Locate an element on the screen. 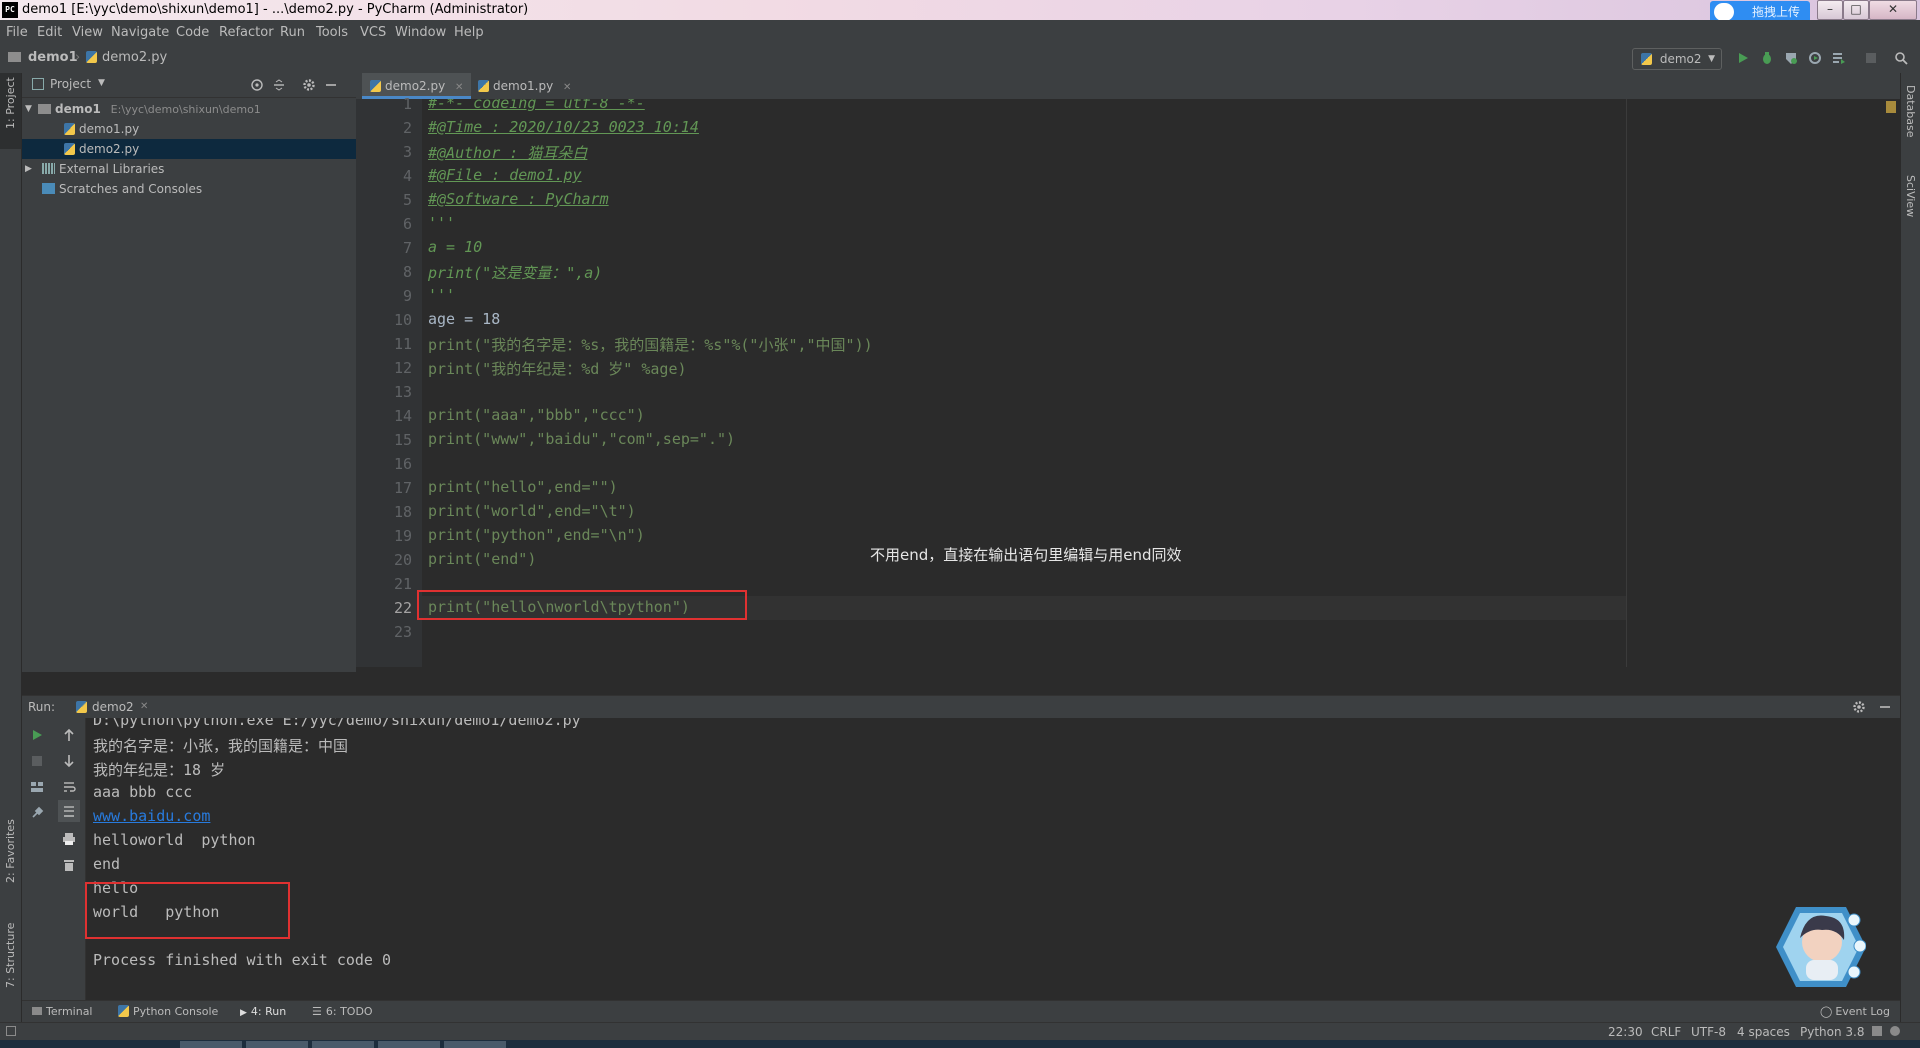 The image size is (1920, 1048). run-tab-label: demo2 is located at coordinates (113, 707).